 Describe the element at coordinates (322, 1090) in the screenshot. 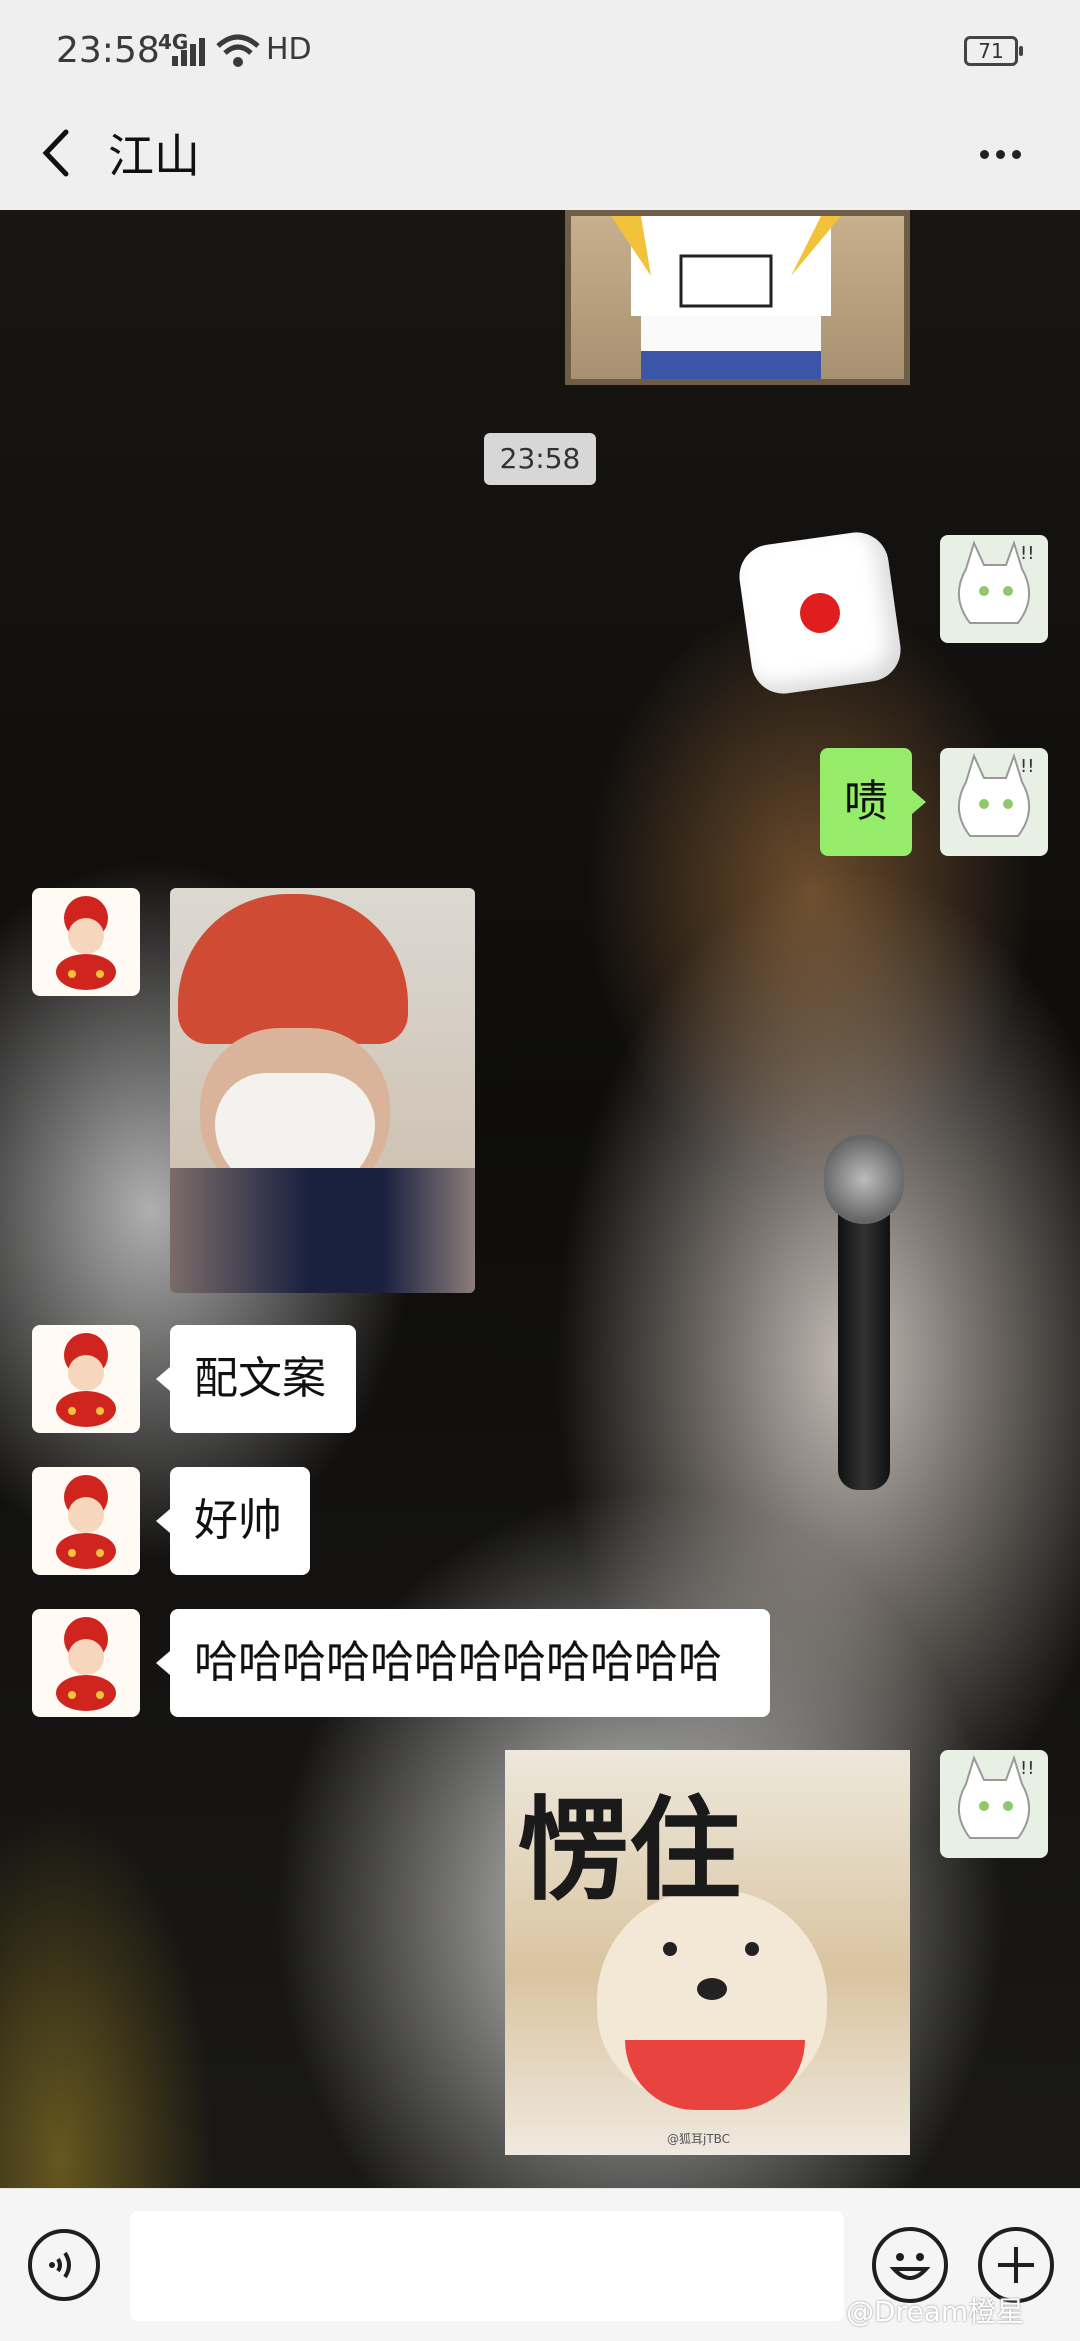

I see `photo-message` at that location.